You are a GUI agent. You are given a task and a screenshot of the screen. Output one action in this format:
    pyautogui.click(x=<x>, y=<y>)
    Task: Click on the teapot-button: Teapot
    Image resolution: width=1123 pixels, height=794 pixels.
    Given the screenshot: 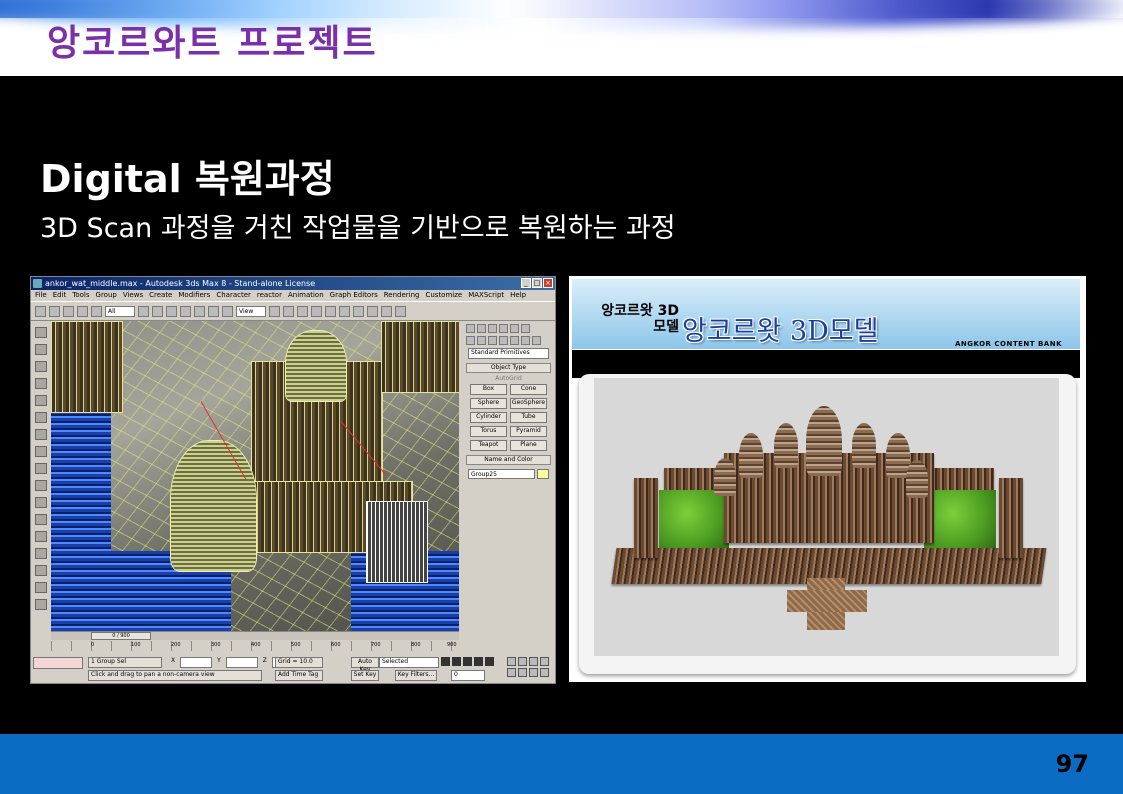 What is the action you would take?
    pyautogui.click(x=488, y=445)
    